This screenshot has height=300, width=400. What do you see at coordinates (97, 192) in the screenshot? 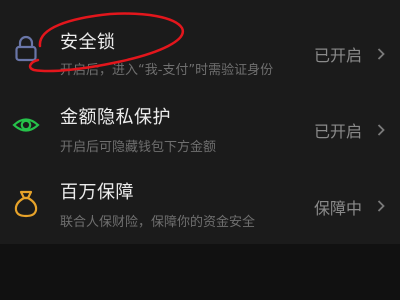
I see `million-guarantee-title: 百万保障` at bounding box center [97, 192].